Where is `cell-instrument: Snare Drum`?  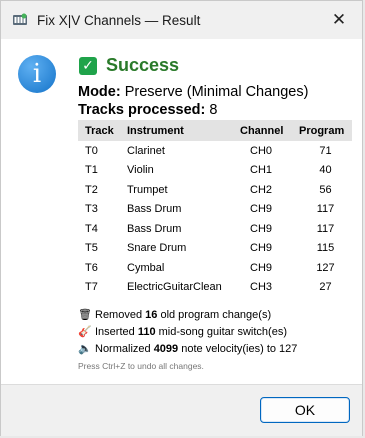 cell-instrument: Snare Drum is located at coordinates (157, 248).